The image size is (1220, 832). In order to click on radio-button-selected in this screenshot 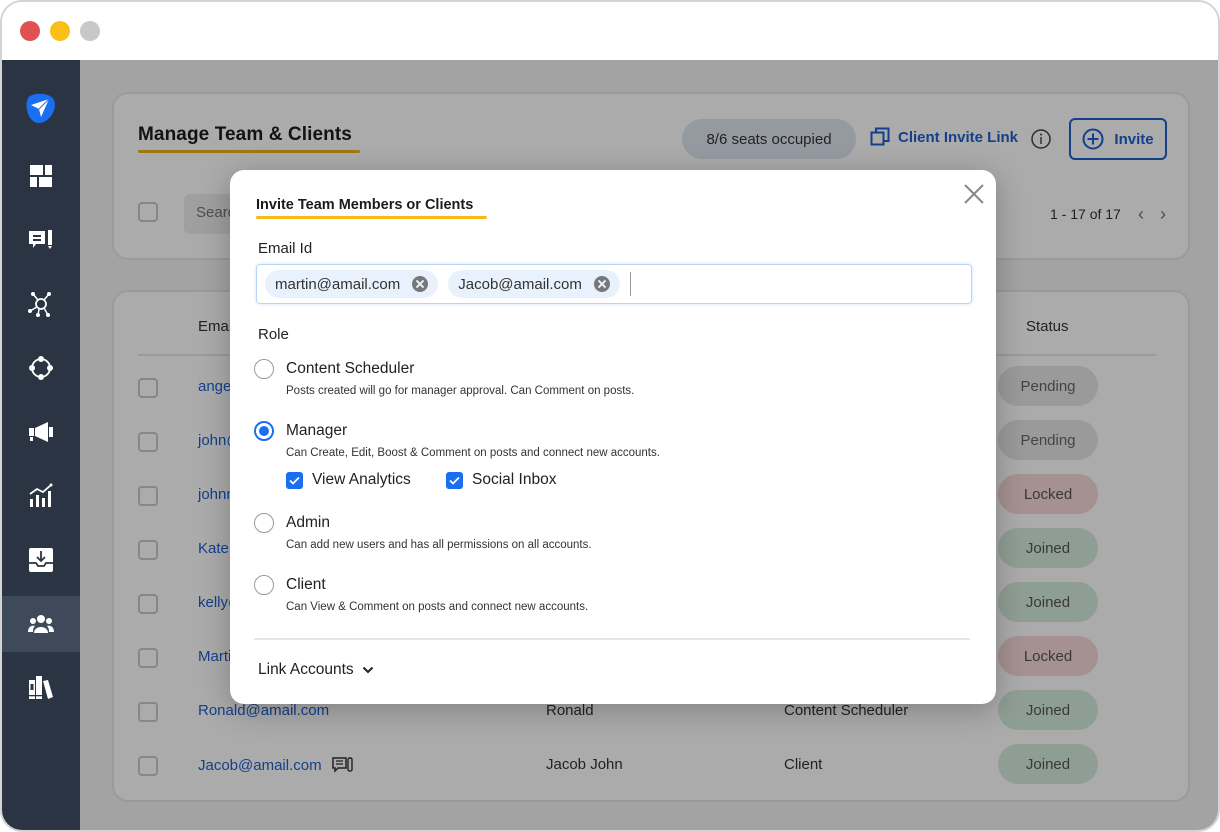, I will do `click(264, 431)`.